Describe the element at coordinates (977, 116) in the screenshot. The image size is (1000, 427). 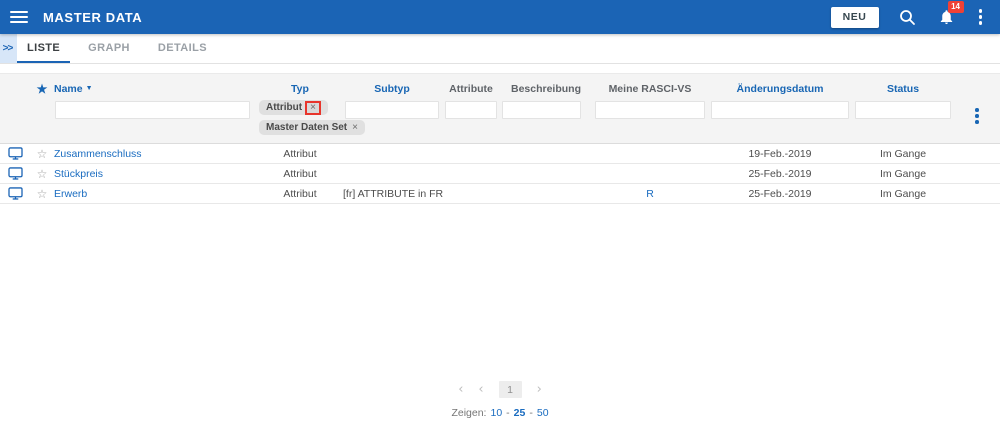
I see `table-options-menu-icon` at that location.